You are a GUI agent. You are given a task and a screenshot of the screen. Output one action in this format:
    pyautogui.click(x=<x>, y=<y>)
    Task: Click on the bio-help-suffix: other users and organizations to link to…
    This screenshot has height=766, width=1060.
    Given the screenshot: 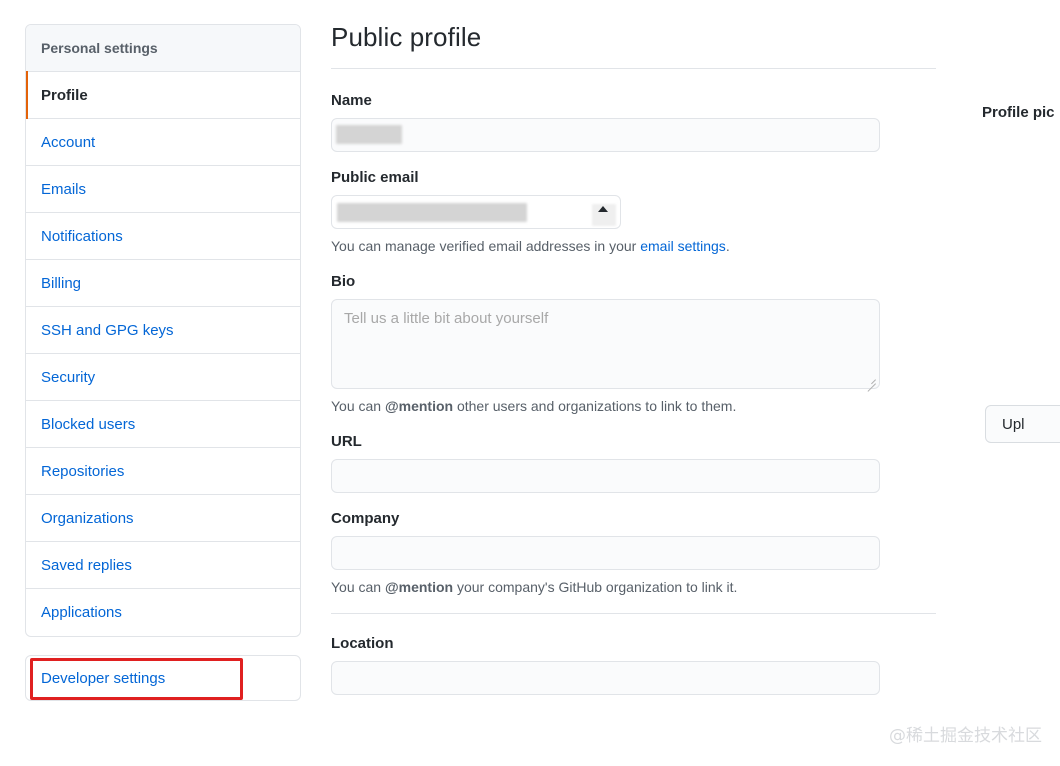 What is the action you would take?
    pyautogui.click(x=595, y=406)
    